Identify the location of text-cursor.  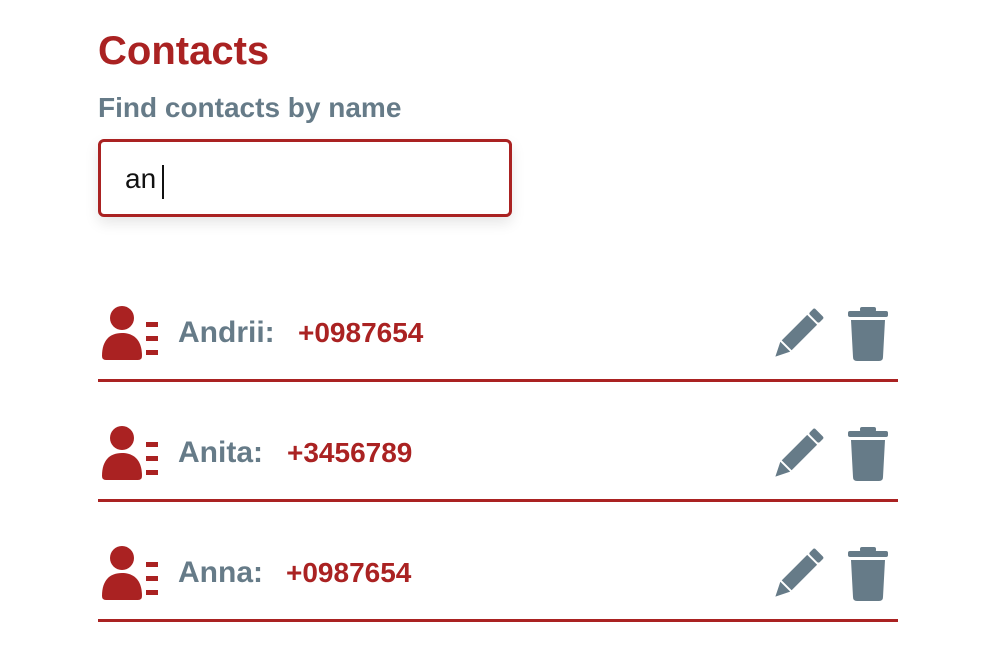
(163, 182).